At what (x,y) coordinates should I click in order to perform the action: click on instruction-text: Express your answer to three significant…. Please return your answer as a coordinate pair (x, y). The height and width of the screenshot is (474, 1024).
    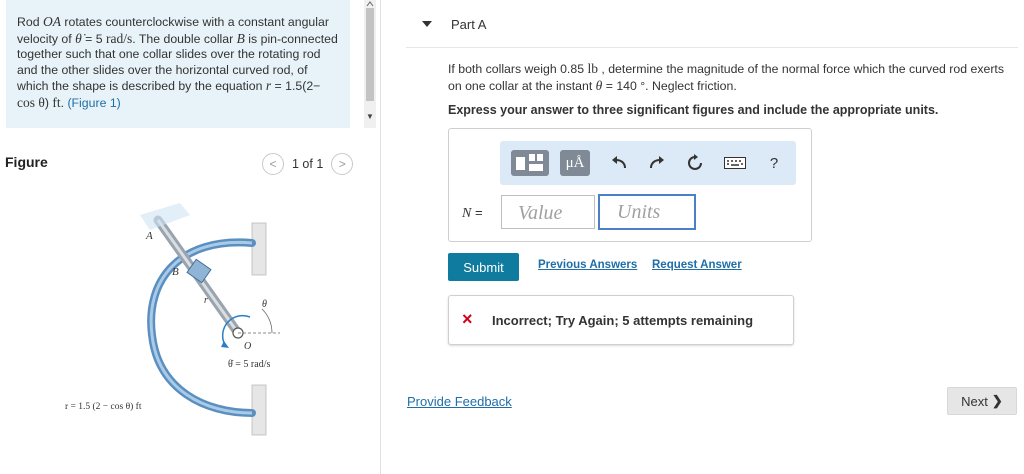
    Looking at the image, I should click on (693, 110).